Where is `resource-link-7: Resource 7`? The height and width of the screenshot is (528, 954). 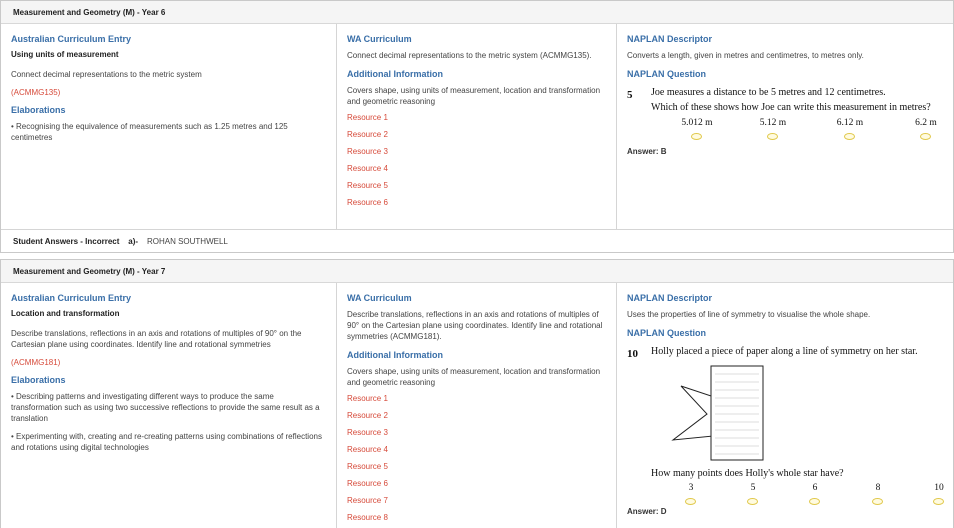 resource-link-7: Resource 7 is located at coordinates (476, 503).